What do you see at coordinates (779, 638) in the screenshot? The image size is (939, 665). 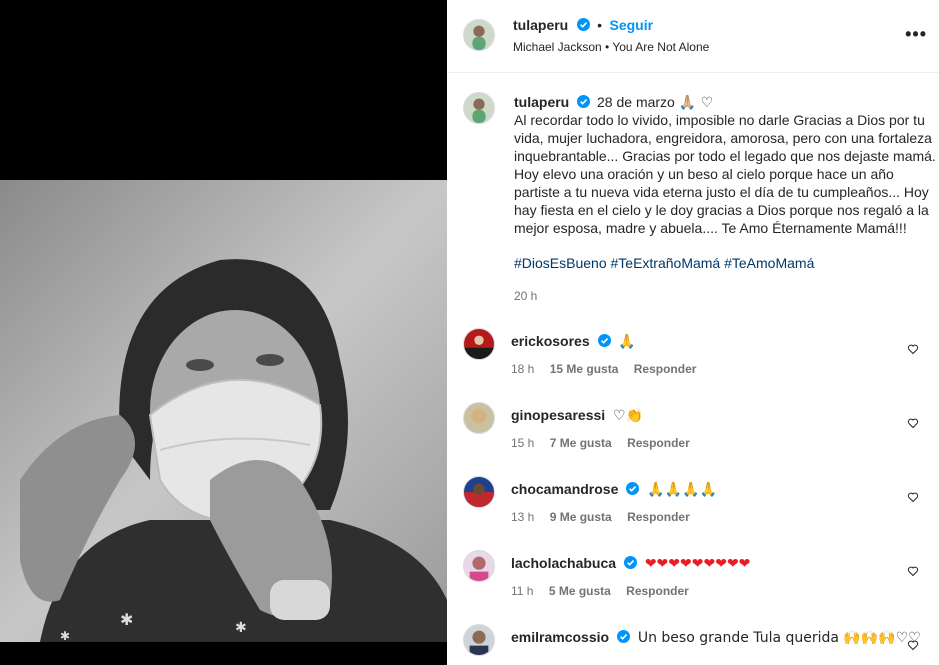 I see `comment-text: Un beso grande Tula querida 🙌🙌🙌♡♡` at bounding box center [779, 638].